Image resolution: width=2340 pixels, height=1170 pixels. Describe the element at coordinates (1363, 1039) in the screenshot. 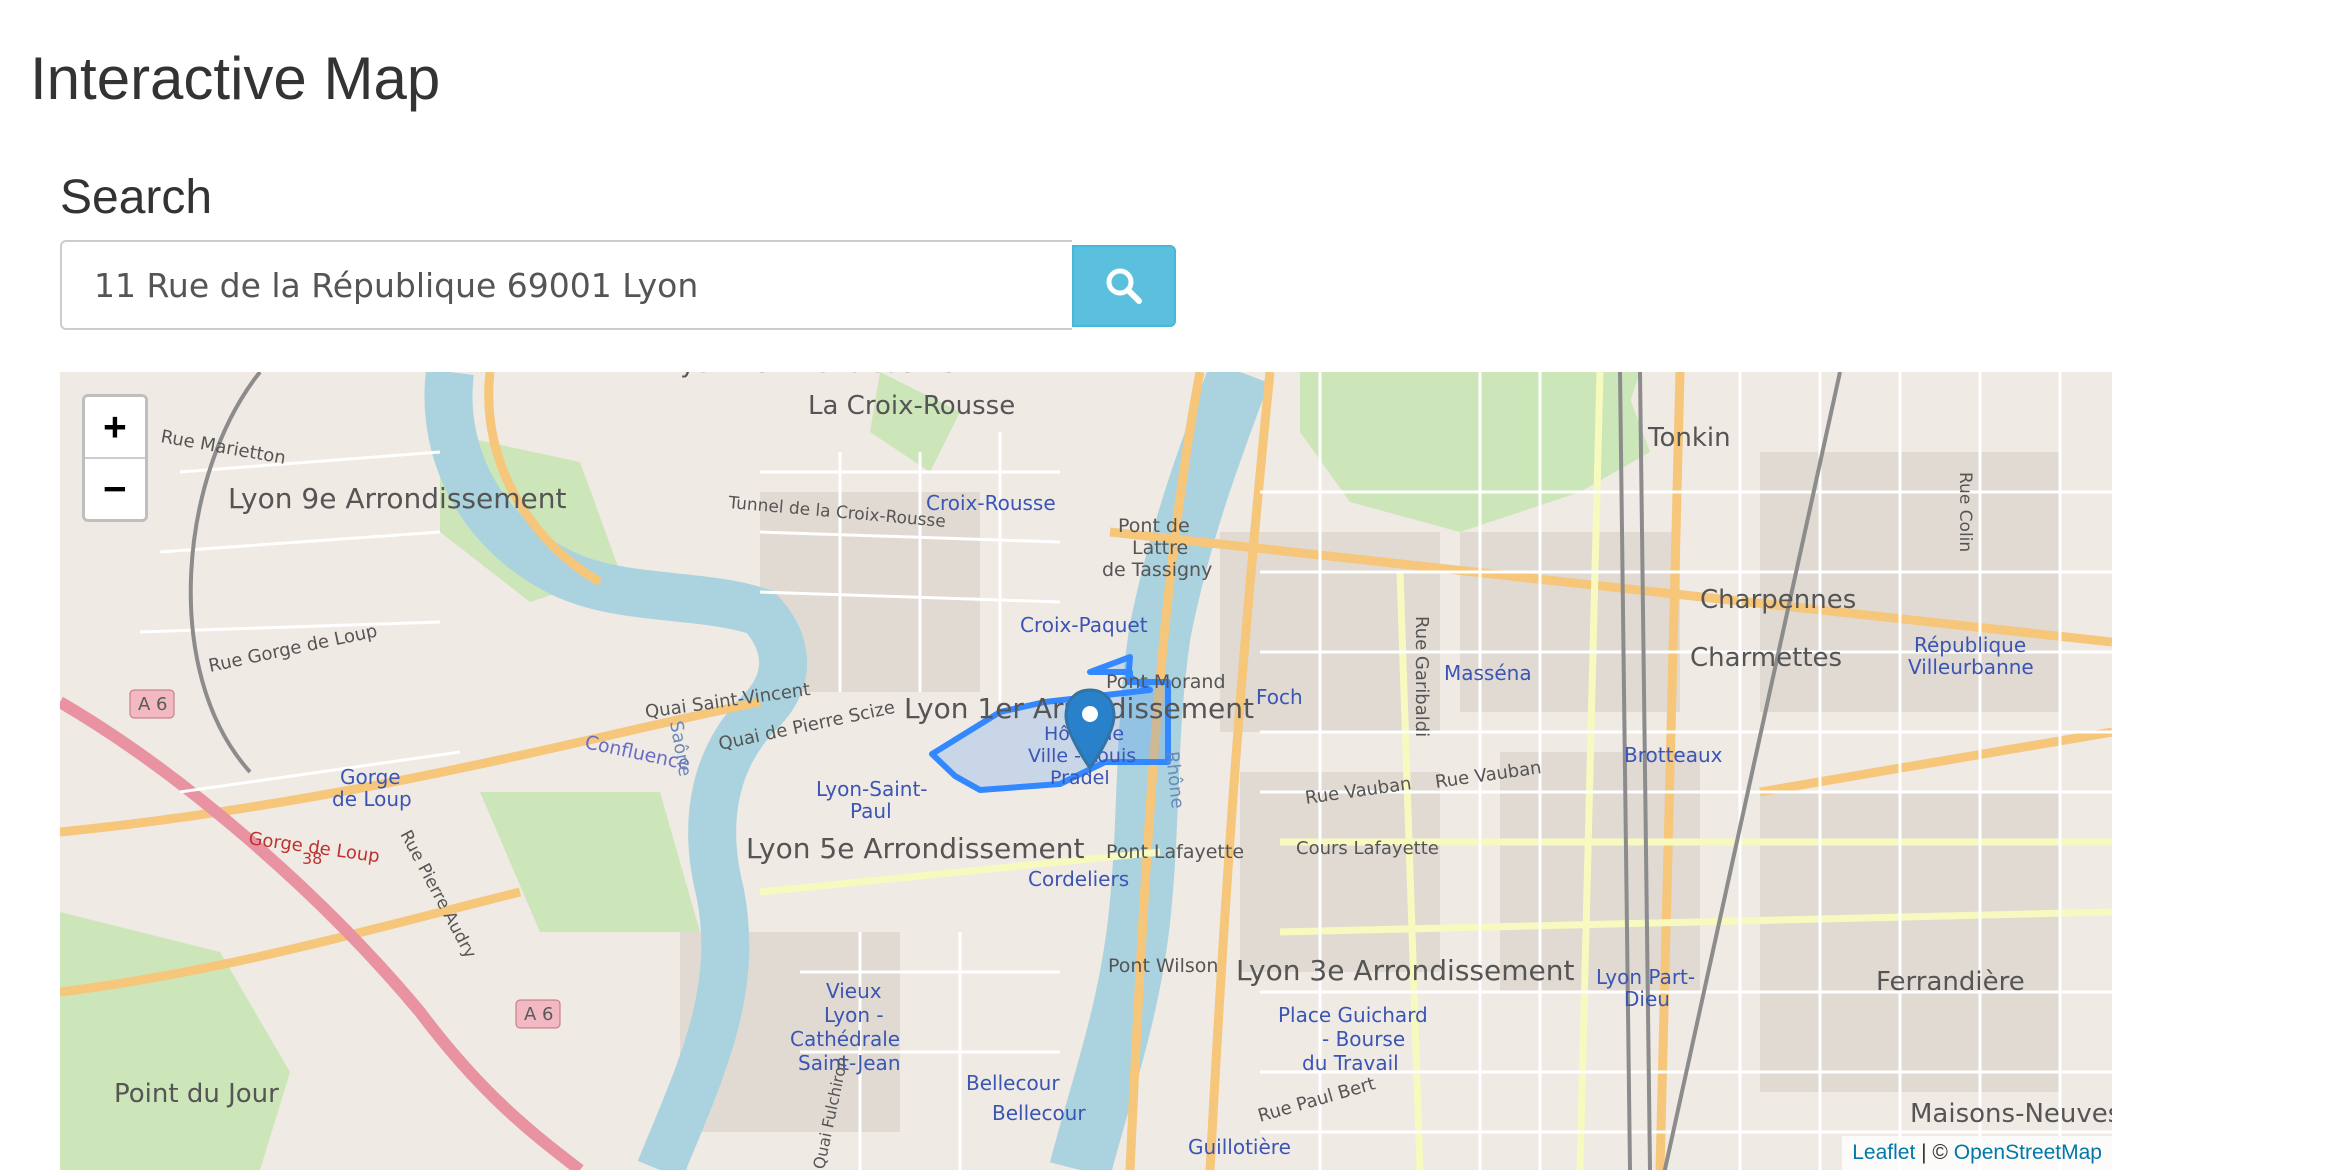

I see `svg-text: - Bourse` at that location.